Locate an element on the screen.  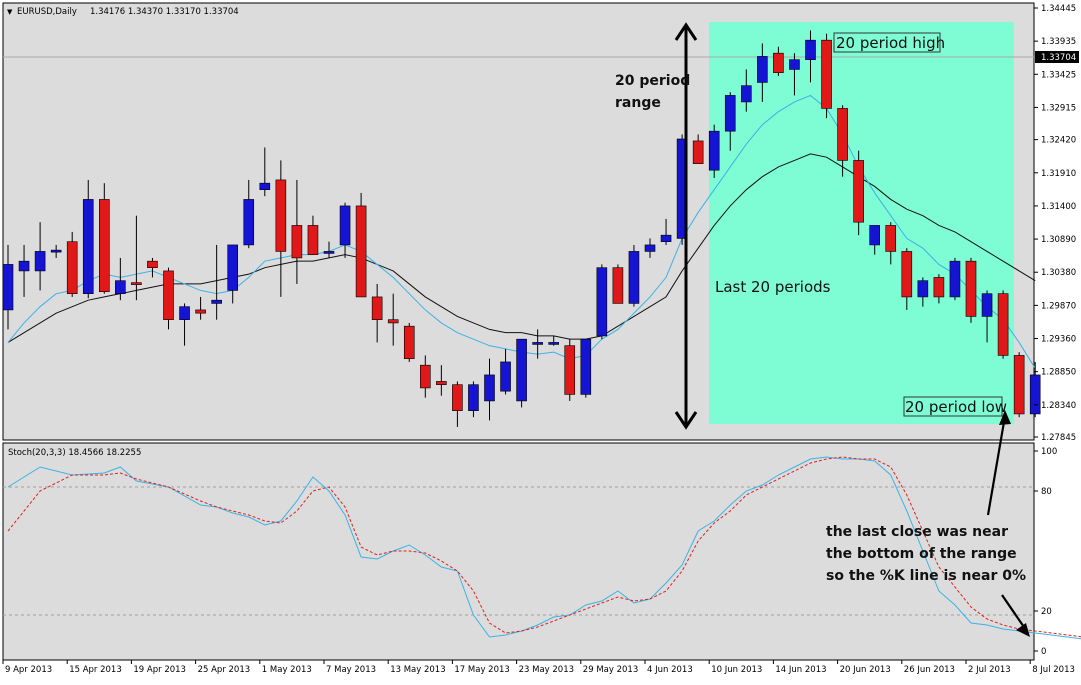
chart-header-symbol: EURUSD,Daily is located at coordinates (47, 12).